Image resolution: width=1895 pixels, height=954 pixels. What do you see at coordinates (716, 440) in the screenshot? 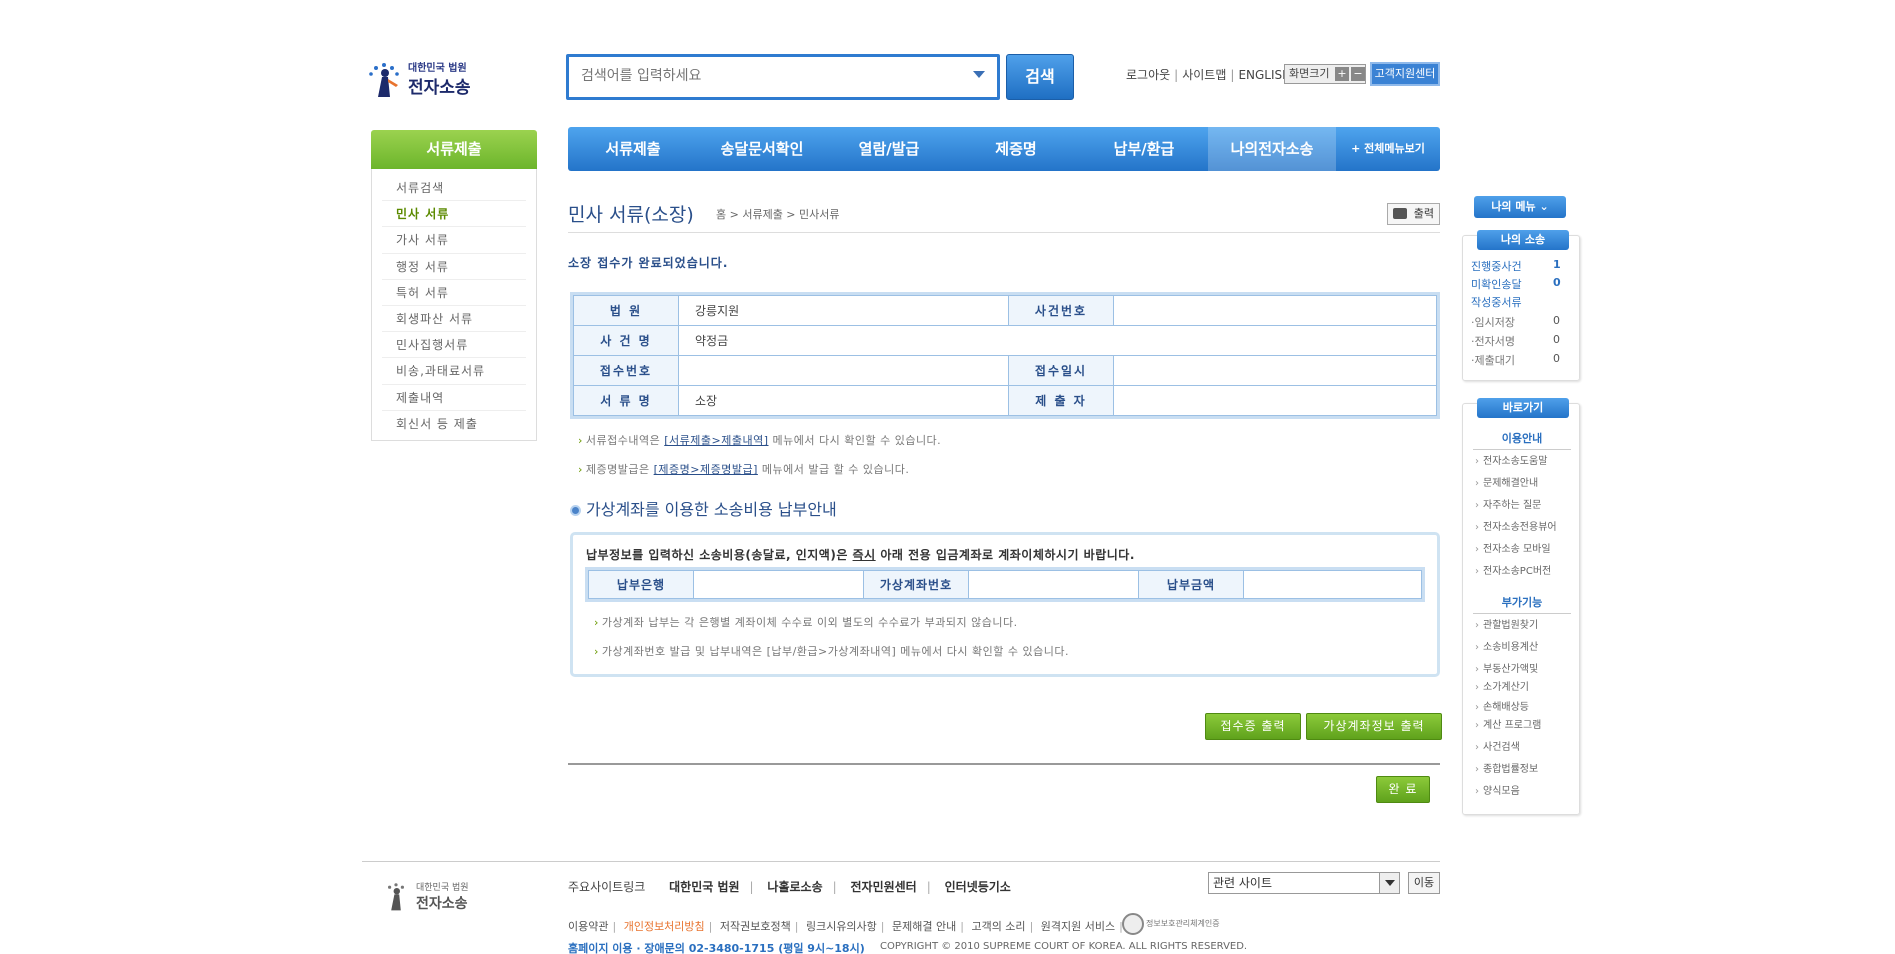
I see `submission-history-link: [서류제출>제출내역]` at bounding box center [716, 440].